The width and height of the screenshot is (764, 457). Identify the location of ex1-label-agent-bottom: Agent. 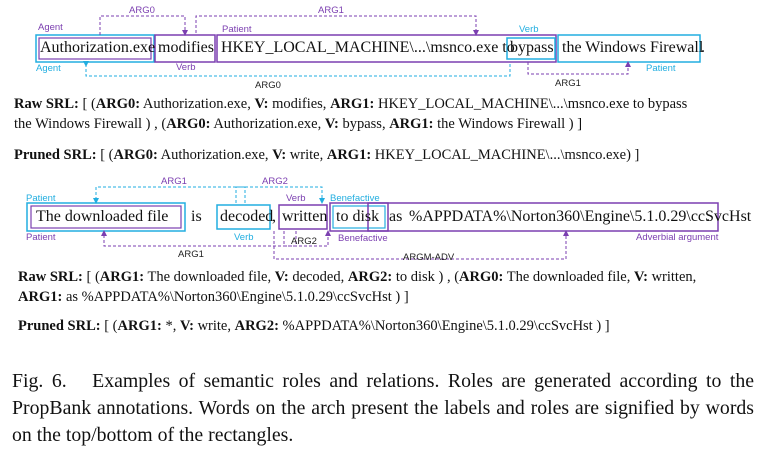
(48, 68).